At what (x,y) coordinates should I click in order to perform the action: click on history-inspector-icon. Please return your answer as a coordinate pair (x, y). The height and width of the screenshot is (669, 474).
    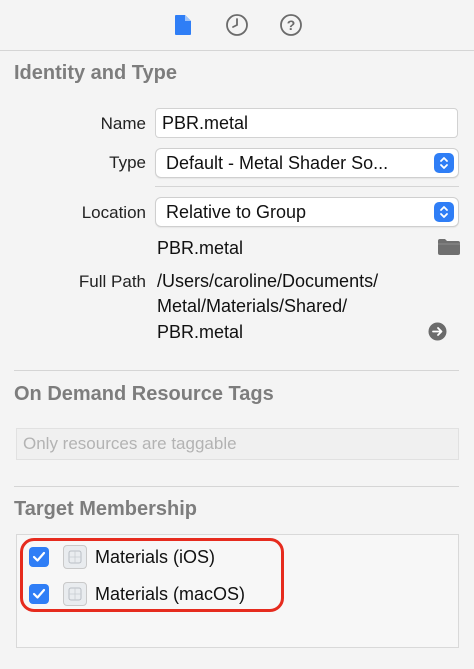
    Looking at the image, I should click on (237, 25).